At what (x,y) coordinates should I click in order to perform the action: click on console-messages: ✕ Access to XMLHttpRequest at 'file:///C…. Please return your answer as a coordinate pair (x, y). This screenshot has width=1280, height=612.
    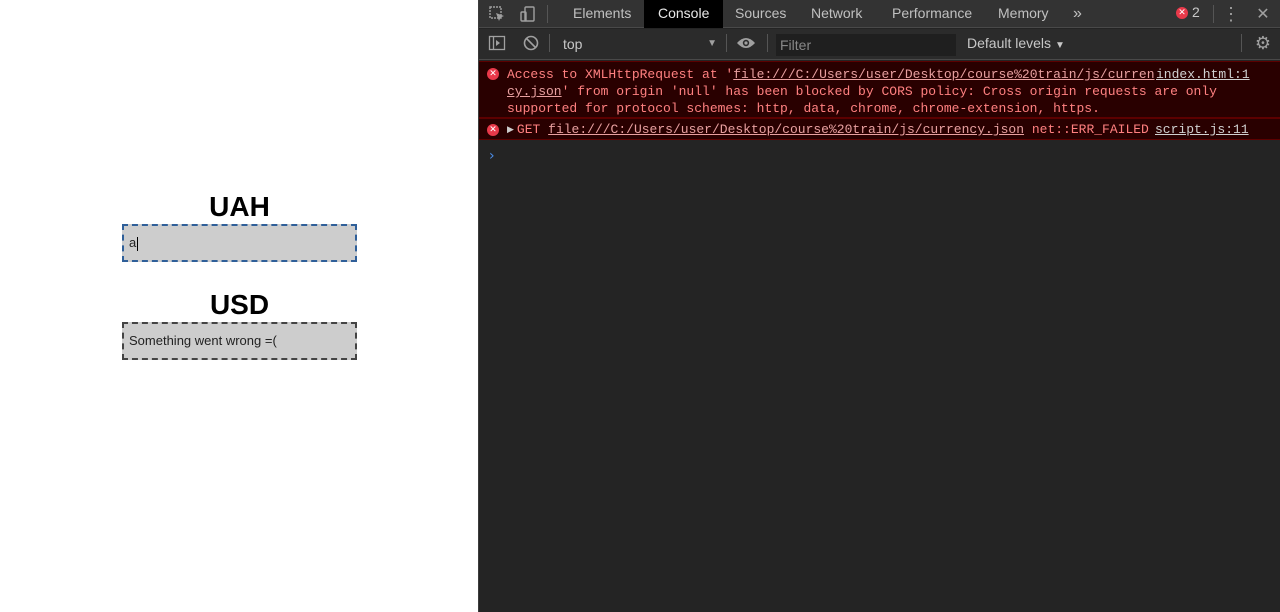
    Looking at the image, I should click on (879, 112).